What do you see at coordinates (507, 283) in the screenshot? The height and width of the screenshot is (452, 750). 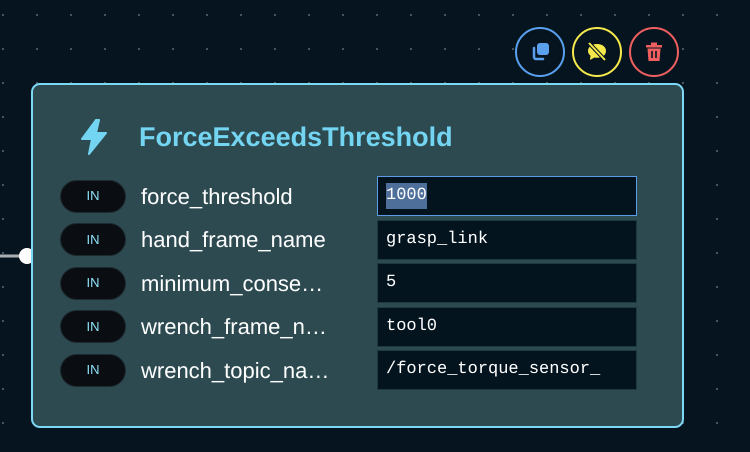 I see `port-input: 5` at bounding box center [507, 283].